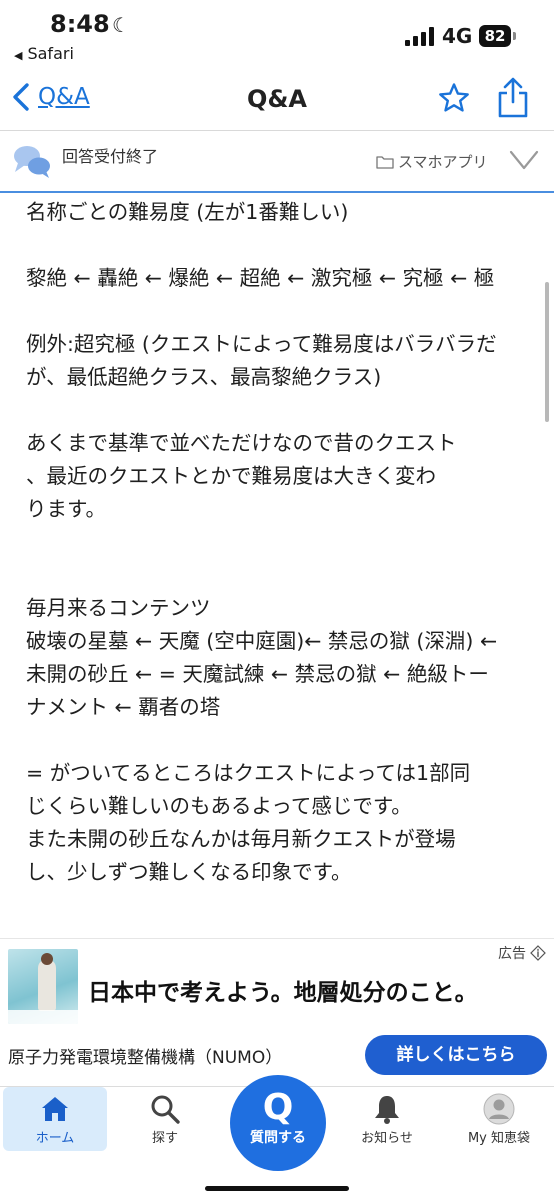  I want to click on tab-bar: ホーム 探す Q 質問する お知らせ My 知恵袋, so click(277, 1138).